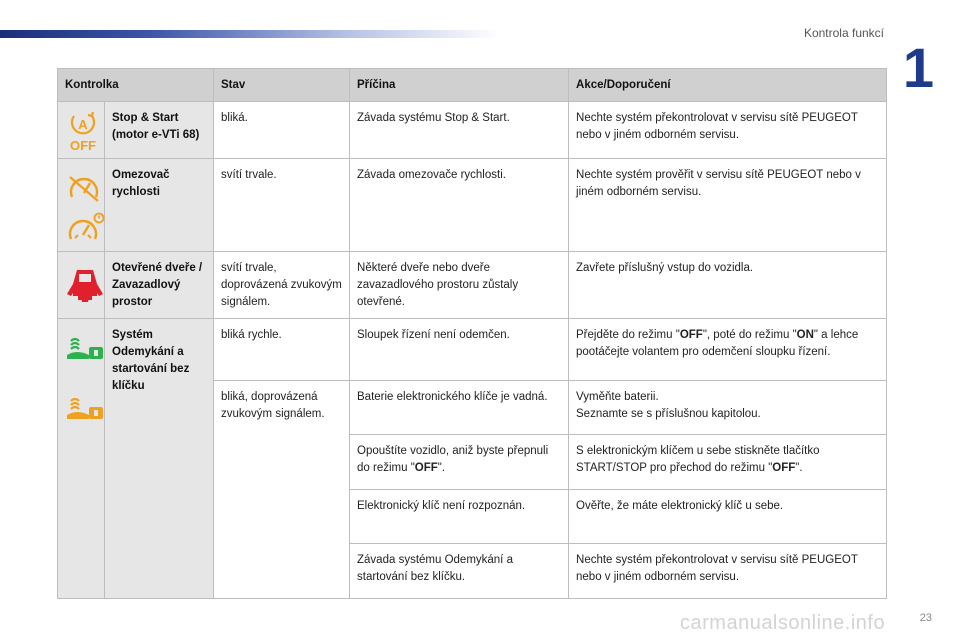 The width and height of the screenshot is (960, 640). Describe the element at coordinates (799, 468) in the screenshot. I see `action-text: ".` at that location.